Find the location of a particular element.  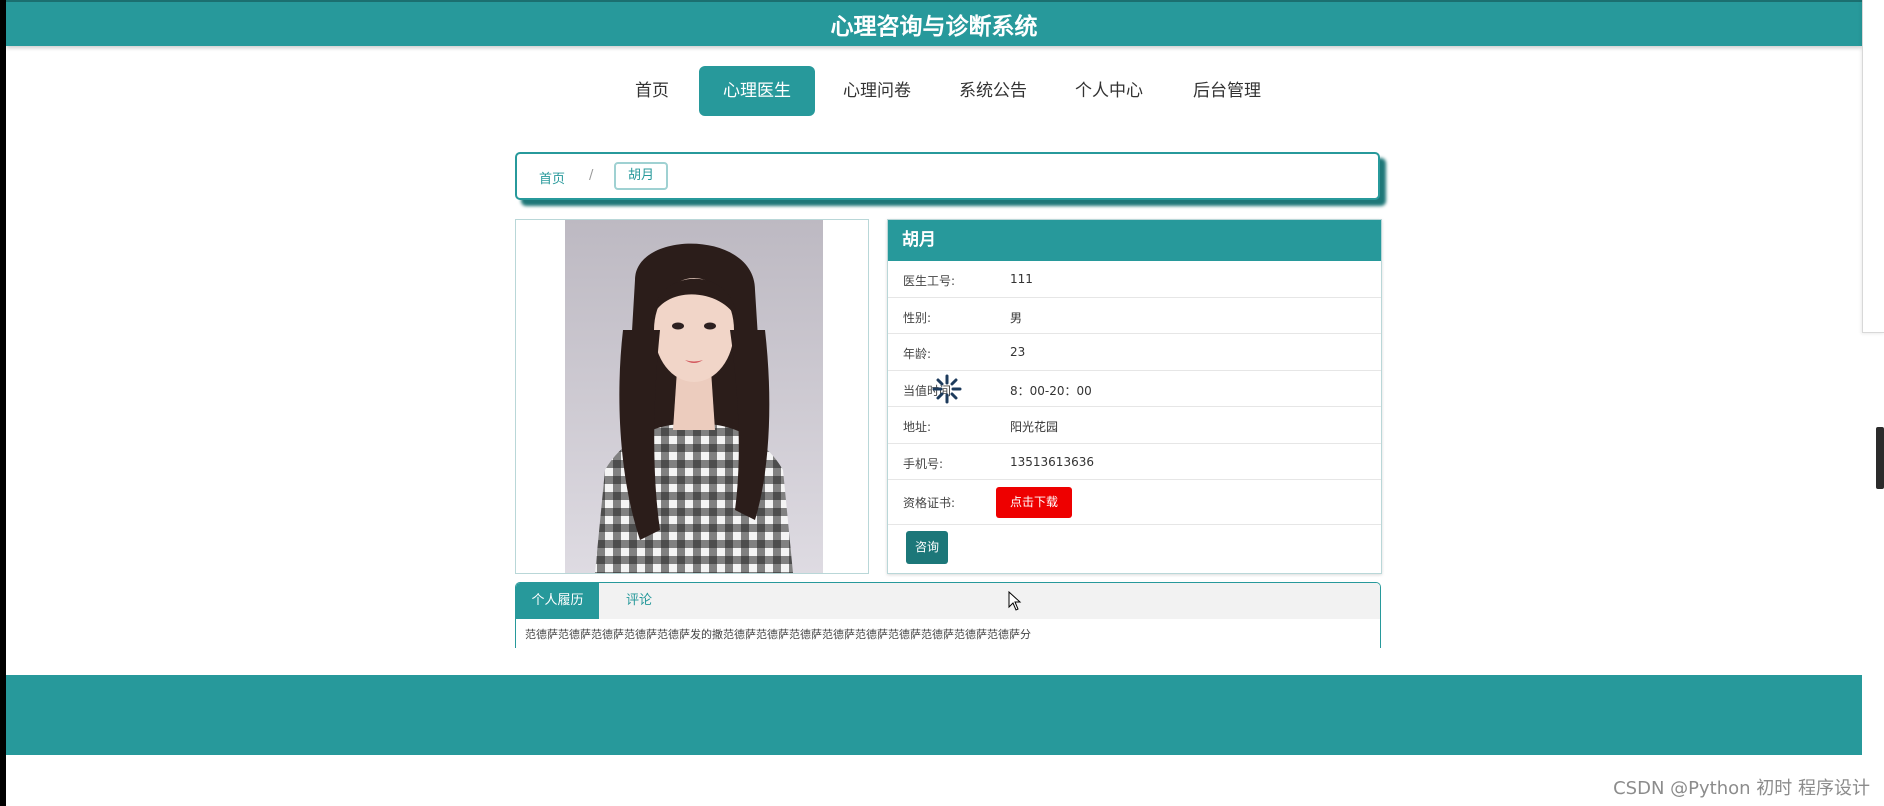

info-value: 阳光花园 is located at coordinates (1034, 427).